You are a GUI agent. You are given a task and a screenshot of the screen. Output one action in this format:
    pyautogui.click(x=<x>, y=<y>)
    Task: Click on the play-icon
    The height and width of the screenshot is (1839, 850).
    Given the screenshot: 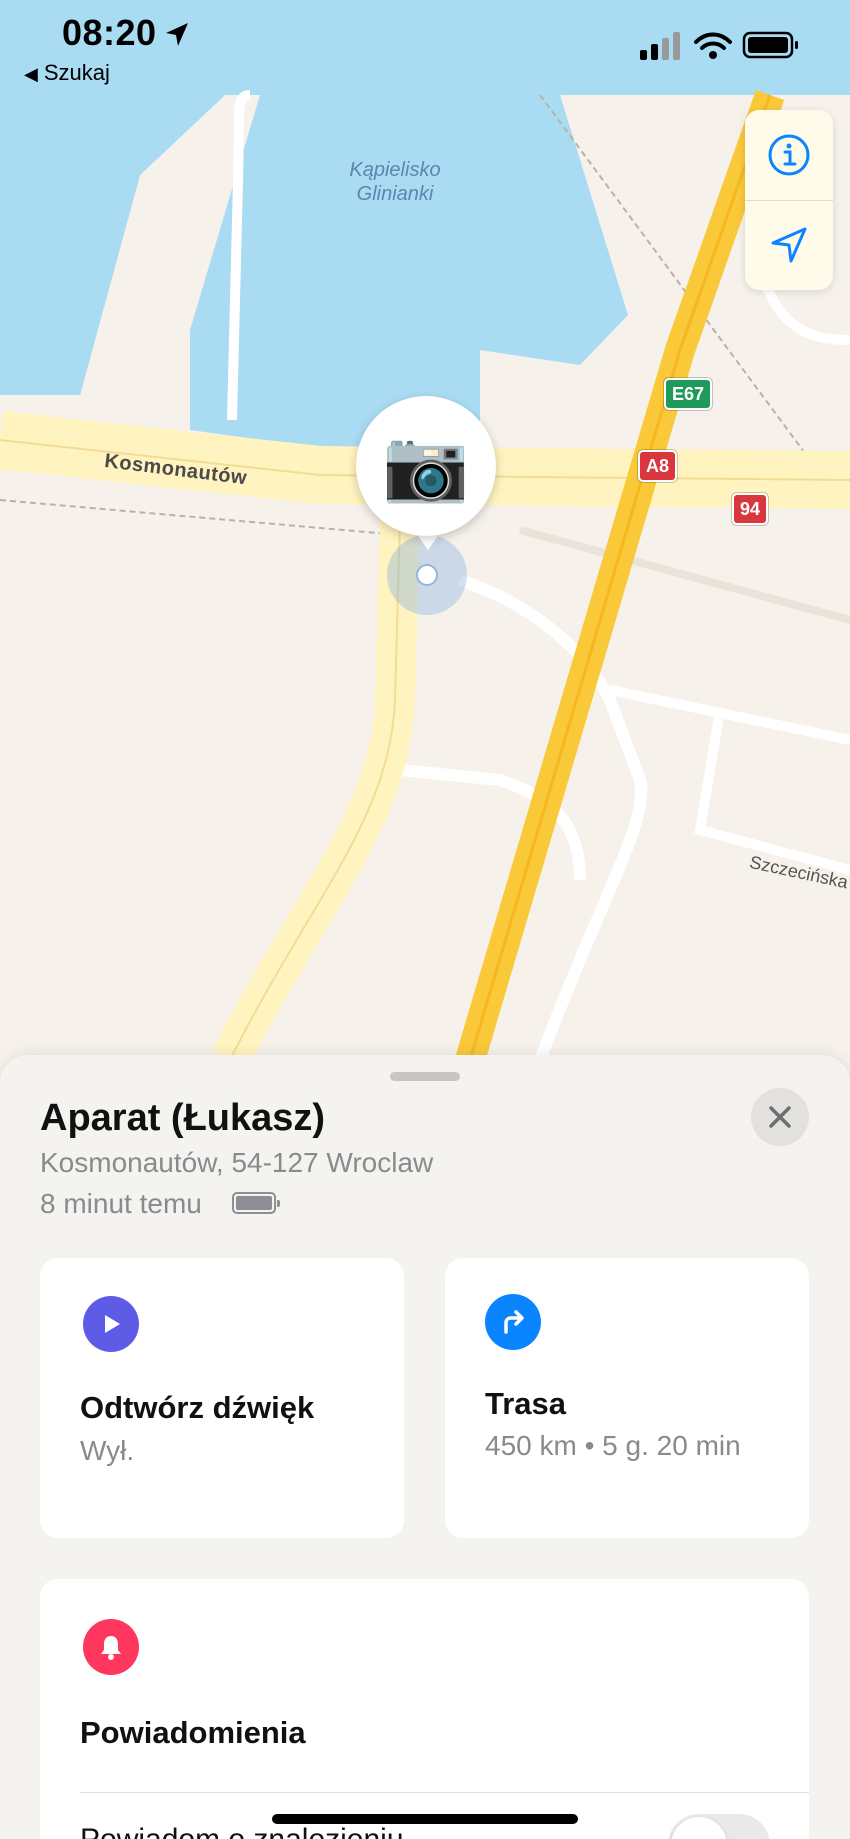 What is the action you would take?
    pyautogui.click(x=112, y=1324)
    